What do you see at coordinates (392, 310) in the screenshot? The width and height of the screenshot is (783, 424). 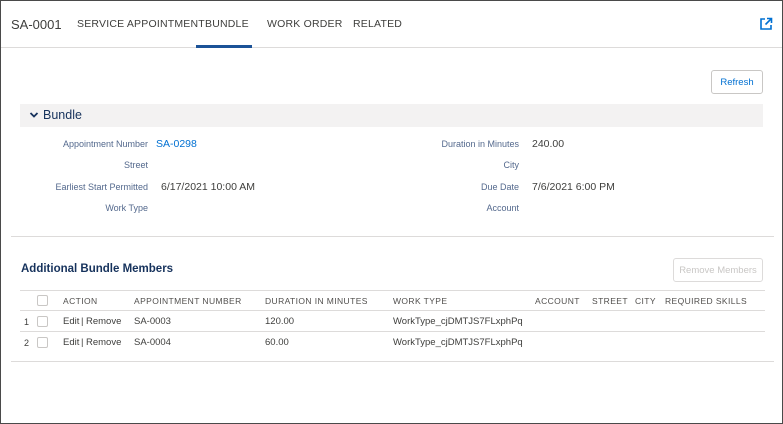 I see `table-header-border` at bounding box center [392, 310].